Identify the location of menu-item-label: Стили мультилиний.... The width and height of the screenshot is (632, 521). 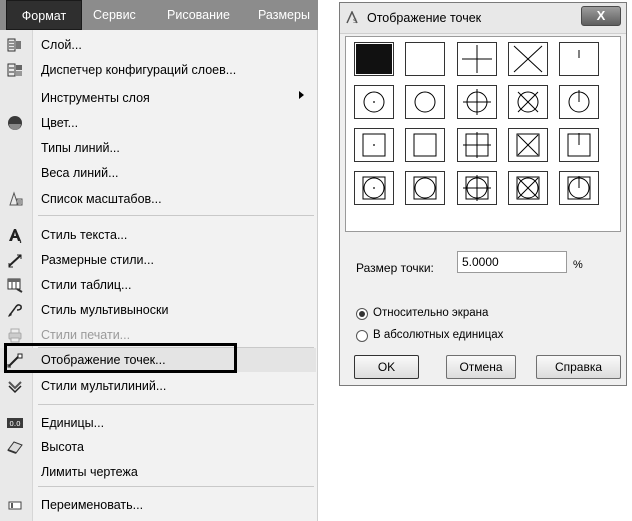
(104, 386).